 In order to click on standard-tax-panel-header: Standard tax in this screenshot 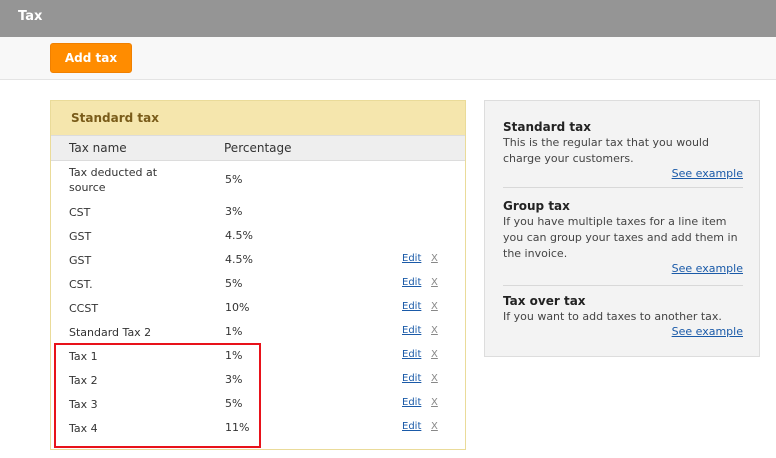, I will do `click(258, 118)`.